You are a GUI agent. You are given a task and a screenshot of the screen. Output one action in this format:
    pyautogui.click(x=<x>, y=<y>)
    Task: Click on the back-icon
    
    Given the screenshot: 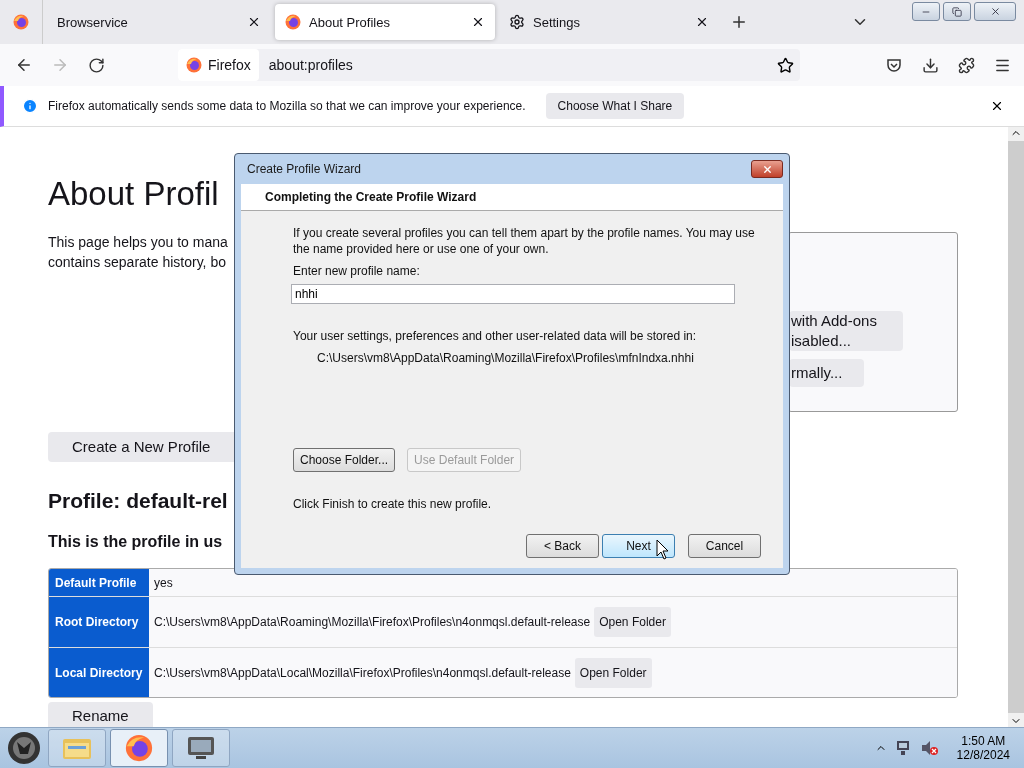 What is the action you would take?
    pyautogui.click(x=24, y=65)
    